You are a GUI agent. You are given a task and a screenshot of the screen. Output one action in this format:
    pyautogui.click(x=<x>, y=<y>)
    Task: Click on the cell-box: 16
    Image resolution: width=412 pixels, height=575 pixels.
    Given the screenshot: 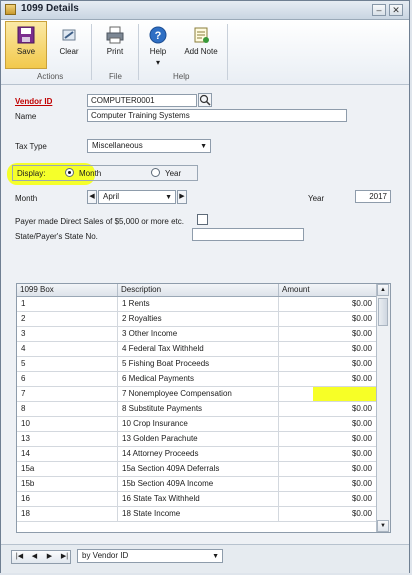 What is the action you would take?
    pyautogui.click(x=67, y=499)
    